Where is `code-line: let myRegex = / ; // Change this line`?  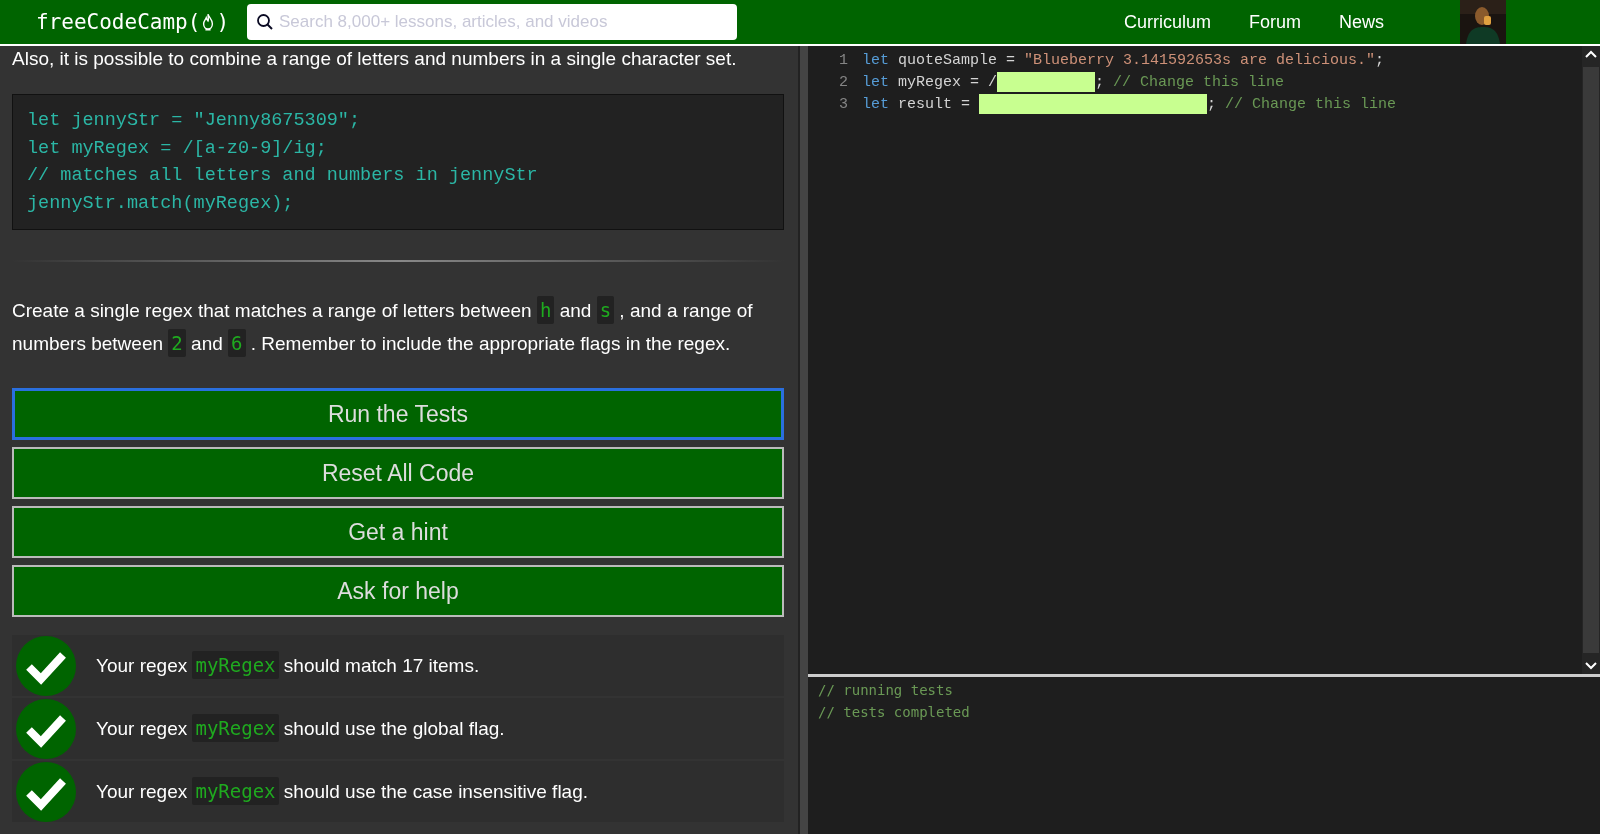 code-line: let myRegex = / ; // Change this line is located at coordinates (1073, 82).